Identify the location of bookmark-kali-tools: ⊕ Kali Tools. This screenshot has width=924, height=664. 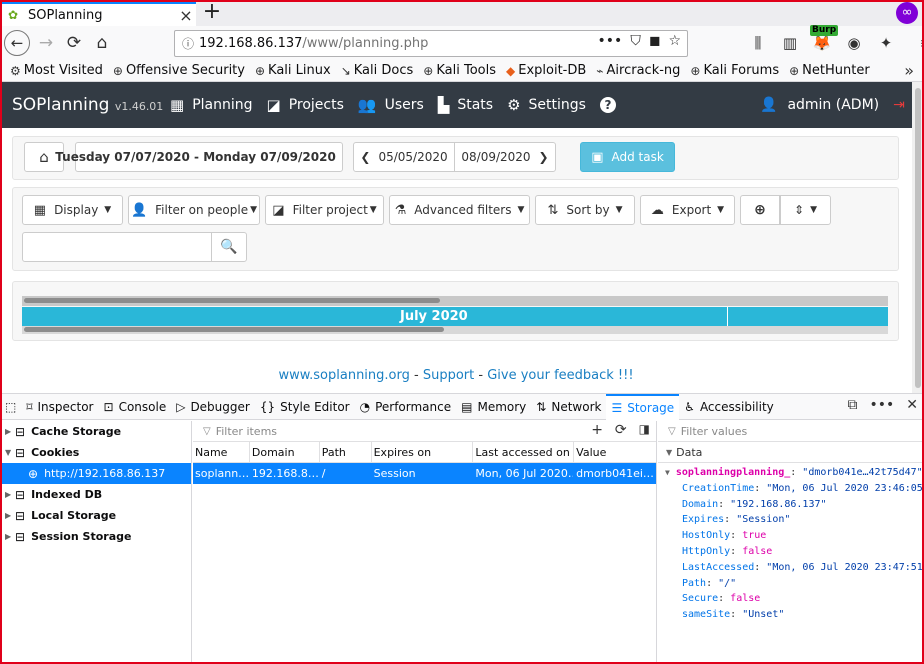
(459, 70).